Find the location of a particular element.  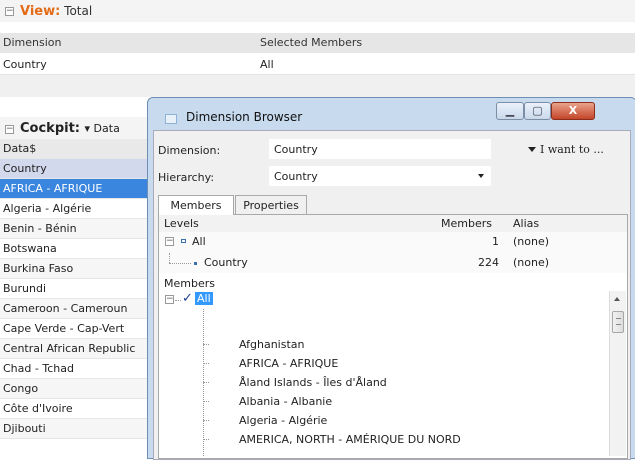

levels-col-alias: Alias is located at coordinates (526, 223).